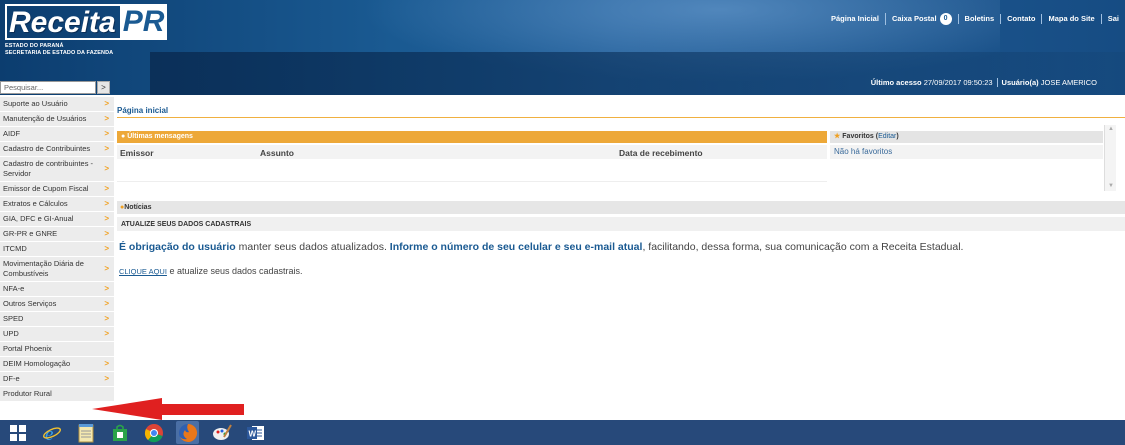 Image resolution: width=1125 pixels, height=445 pixels. I want to click on sidebar-item-cadastro-servidor: Cadastro de contribuintes - Servidor >, so click(57, 169).